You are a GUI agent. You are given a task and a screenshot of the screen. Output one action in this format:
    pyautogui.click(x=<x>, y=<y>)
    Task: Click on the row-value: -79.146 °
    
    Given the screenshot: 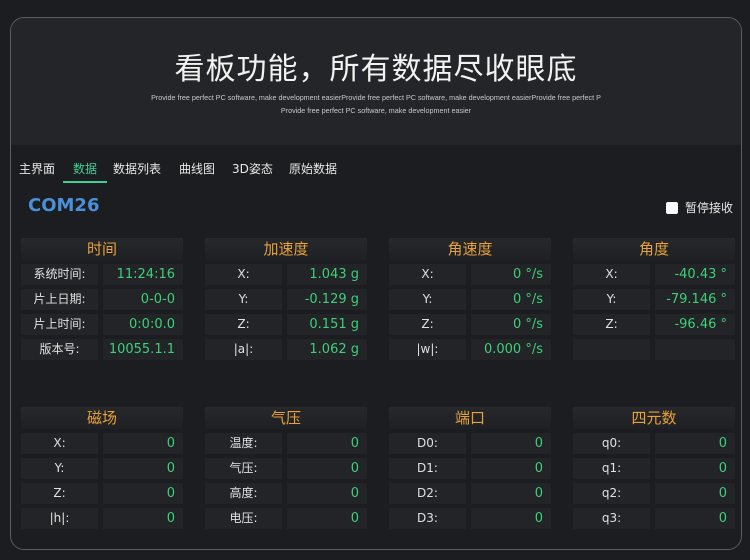 What is the action you would take?
    pyautogui.click(x=695, y=299)
    